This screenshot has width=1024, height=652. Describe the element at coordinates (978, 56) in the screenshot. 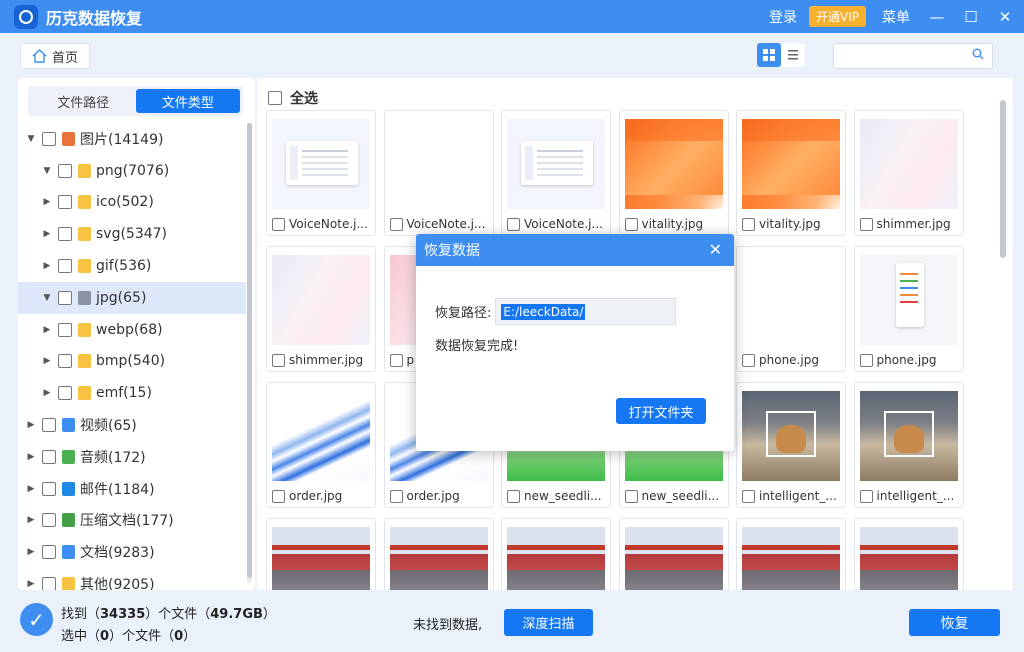

I see `search-icon` at that location.